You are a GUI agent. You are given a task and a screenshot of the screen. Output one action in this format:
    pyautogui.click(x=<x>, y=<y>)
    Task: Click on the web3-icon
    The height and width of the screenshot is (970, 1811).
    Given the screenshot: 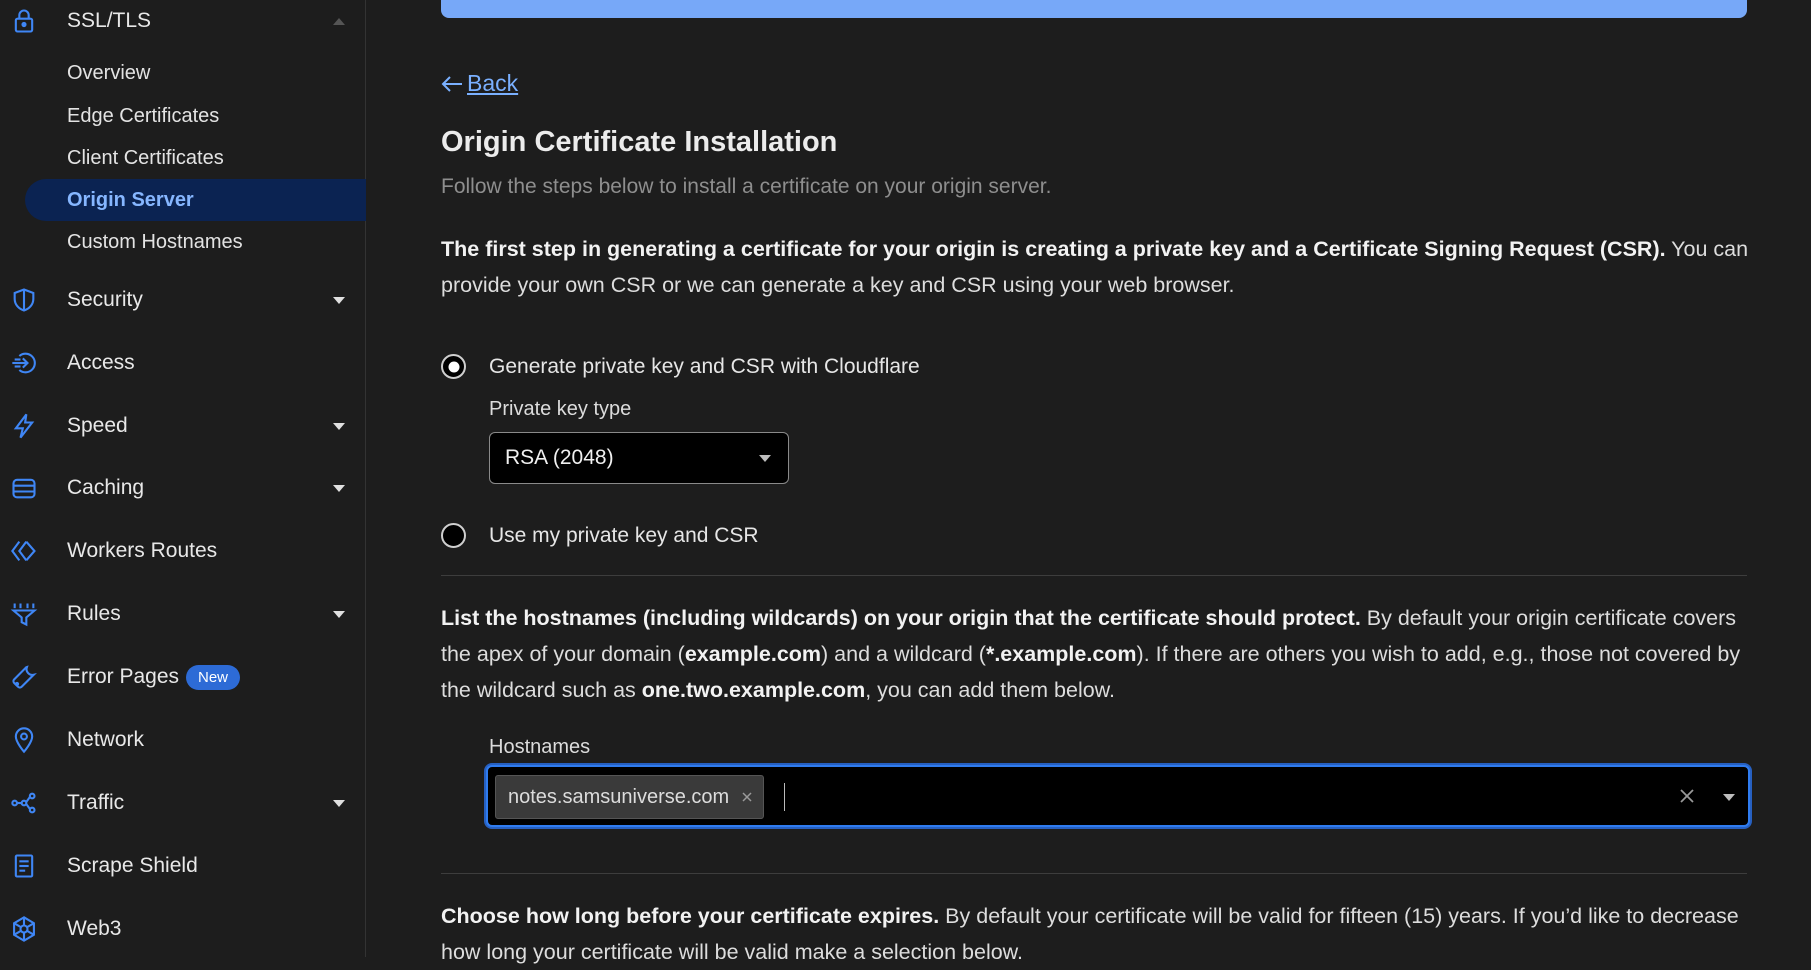 What is the action you would take?
    pyautogui.click(x=24, y=929)
    